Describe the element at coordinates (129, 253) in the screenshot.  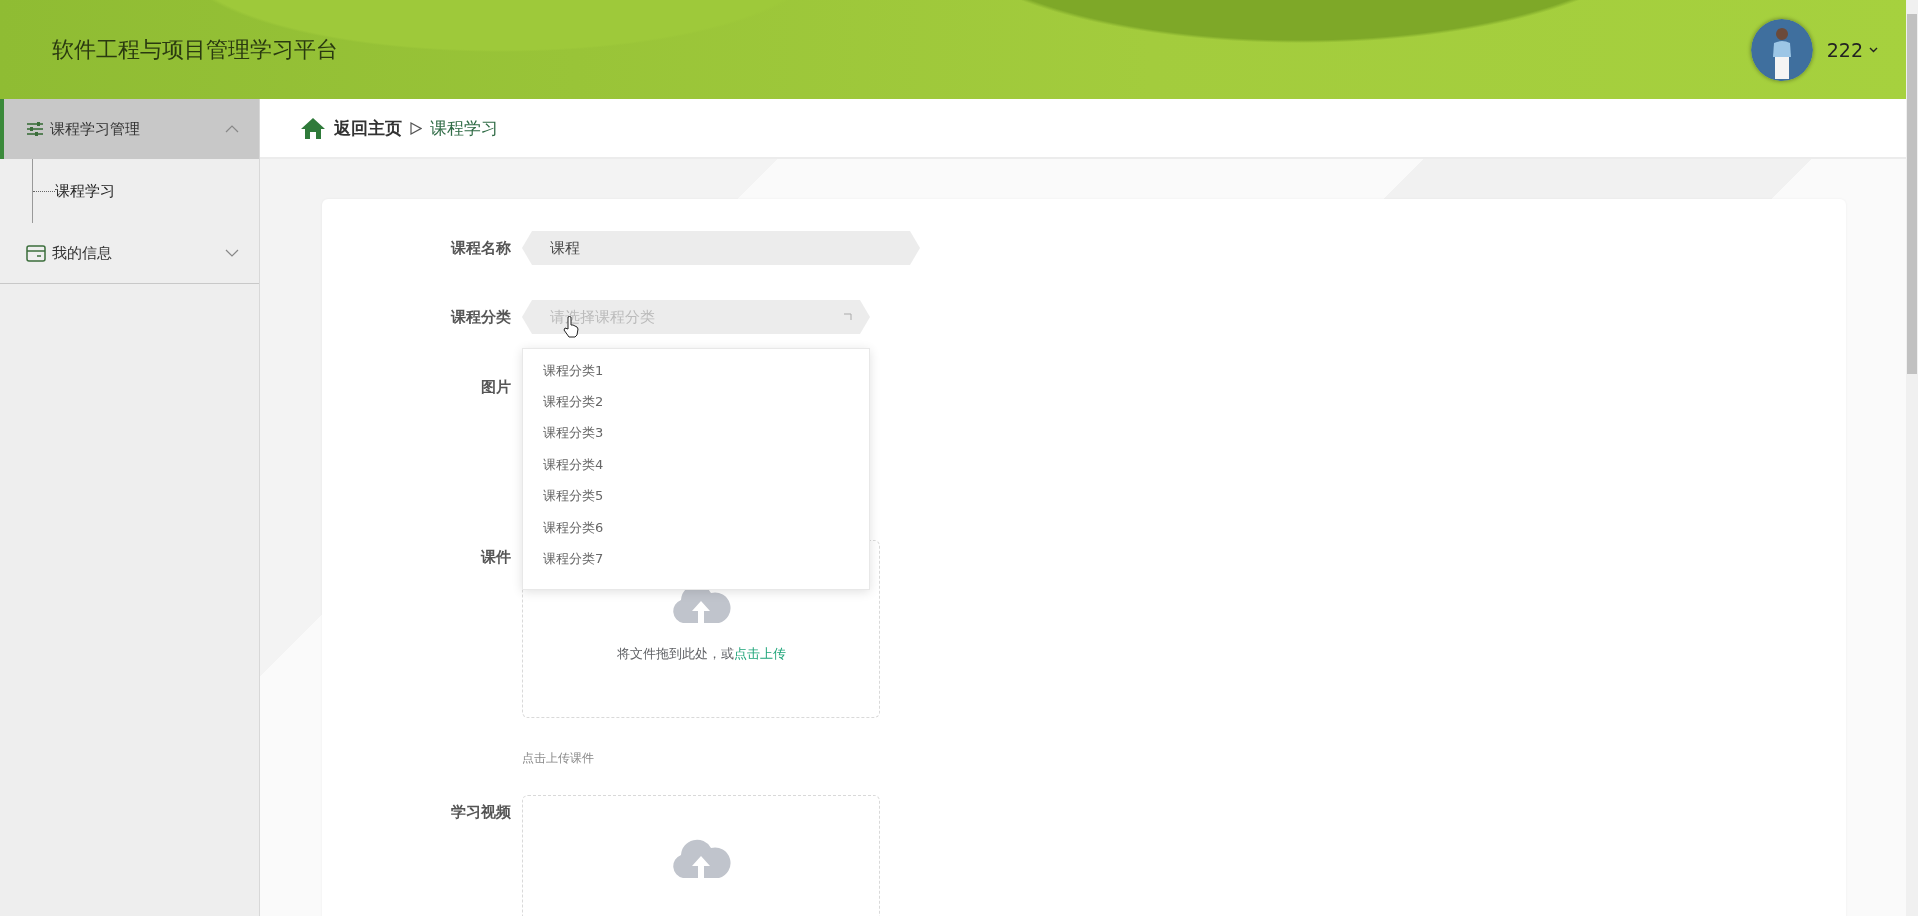
I see `menu-item: 我的信息` at that location.